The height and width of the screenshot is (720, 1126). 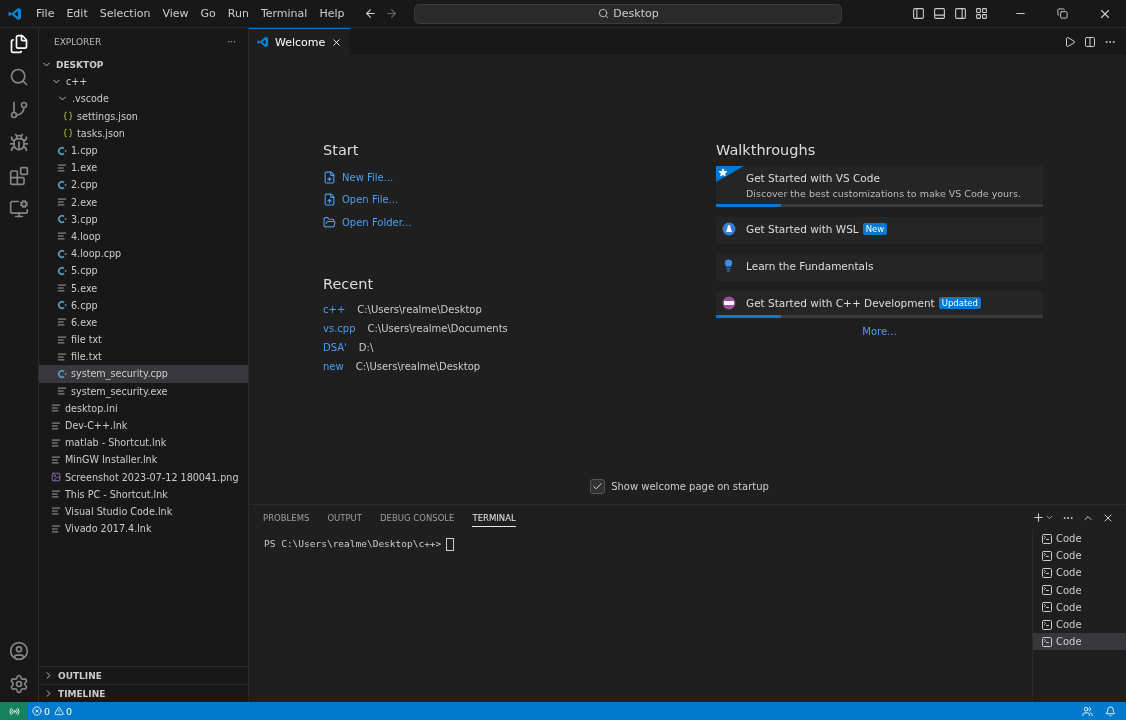 What do you see at coordinates (14, 711) in the screenshot?
I see `remote-icon` at bounding box center [14, 711].